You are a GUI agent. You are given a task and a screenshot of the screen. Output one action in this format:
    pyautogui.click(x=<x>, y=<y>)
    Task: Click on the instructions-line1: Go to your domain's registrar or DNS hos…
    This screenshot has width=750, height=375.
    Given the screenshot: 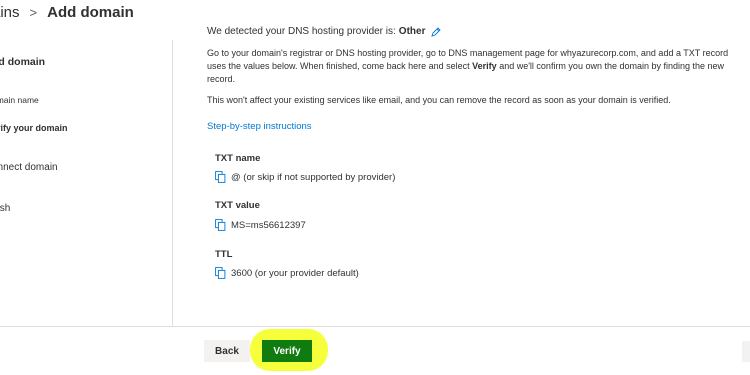 What is the action you would take?
    pyautogui.click(x=468, y=53)
    